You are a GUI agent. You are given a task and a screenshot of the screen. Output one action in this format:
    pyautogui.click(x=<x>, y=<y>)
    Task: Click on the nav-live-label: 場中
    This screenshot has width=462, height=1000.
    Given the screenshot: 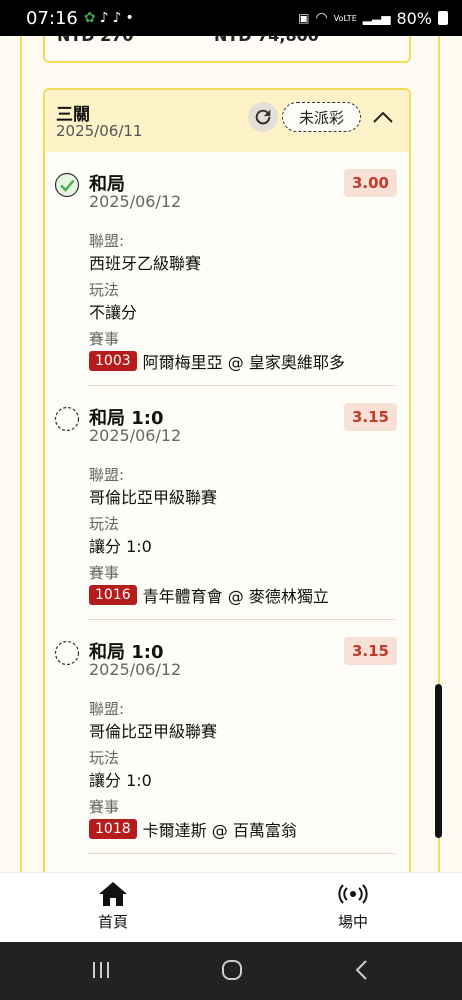 What is the action you would take?
    pyautogui.click(x=353, y=922)
    